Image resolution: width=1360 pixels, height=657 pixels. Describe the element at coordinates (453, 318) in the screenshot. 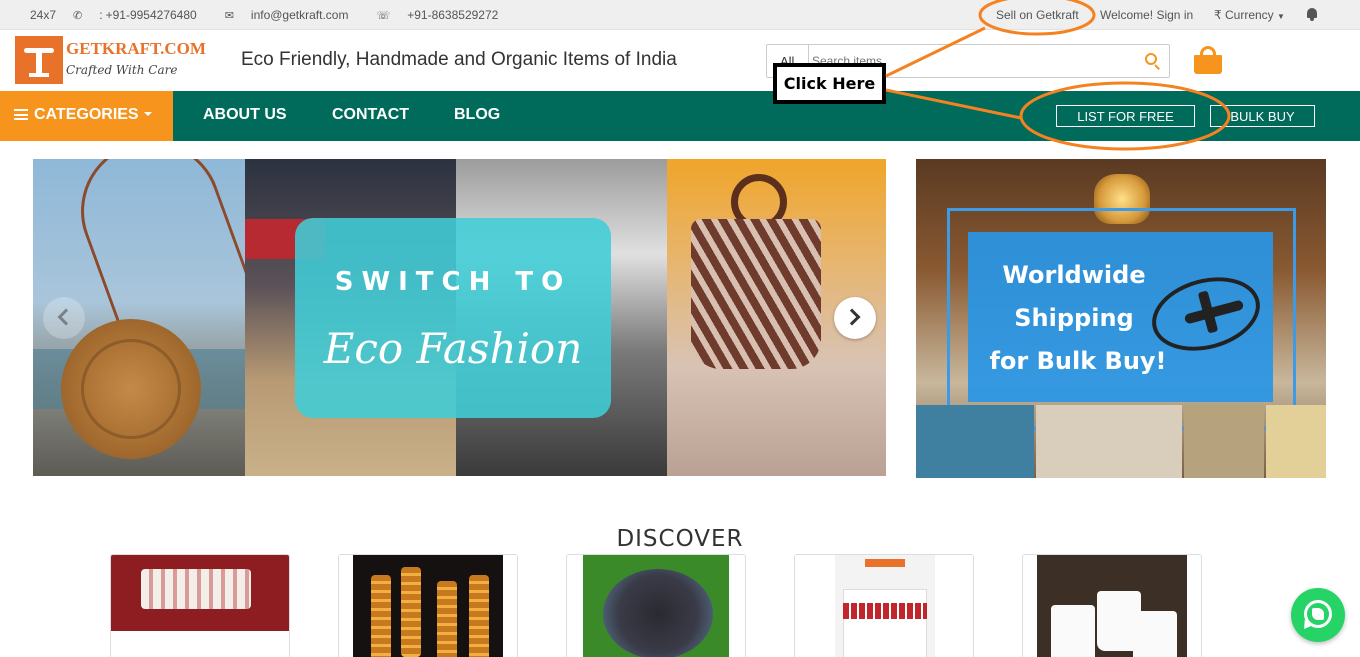

I see `hero-text-overlay` at that location.